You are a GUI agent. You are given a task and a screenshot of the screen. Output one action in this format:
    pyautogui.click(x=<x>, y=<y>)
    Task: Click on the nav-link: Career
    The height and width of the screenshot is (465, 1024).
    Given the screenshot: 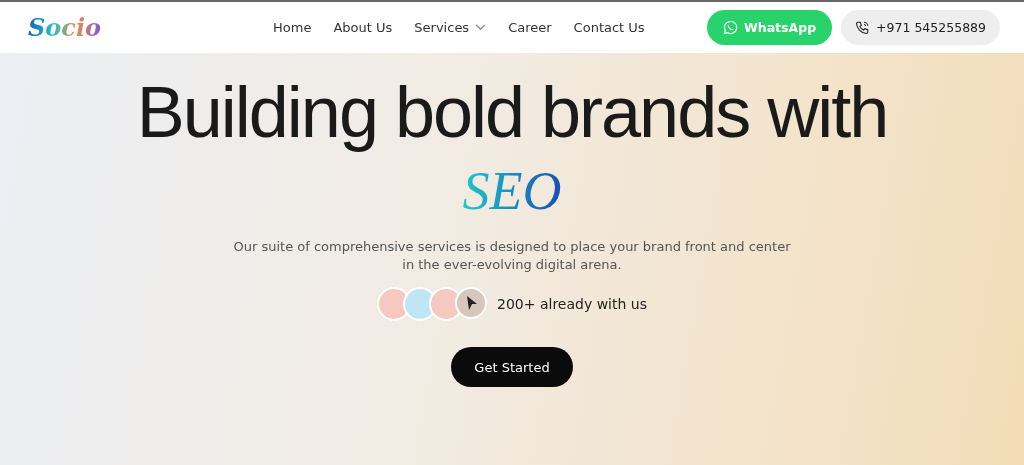 What is the action you would take?
    pyautogui.click(x=530, y=27)
    